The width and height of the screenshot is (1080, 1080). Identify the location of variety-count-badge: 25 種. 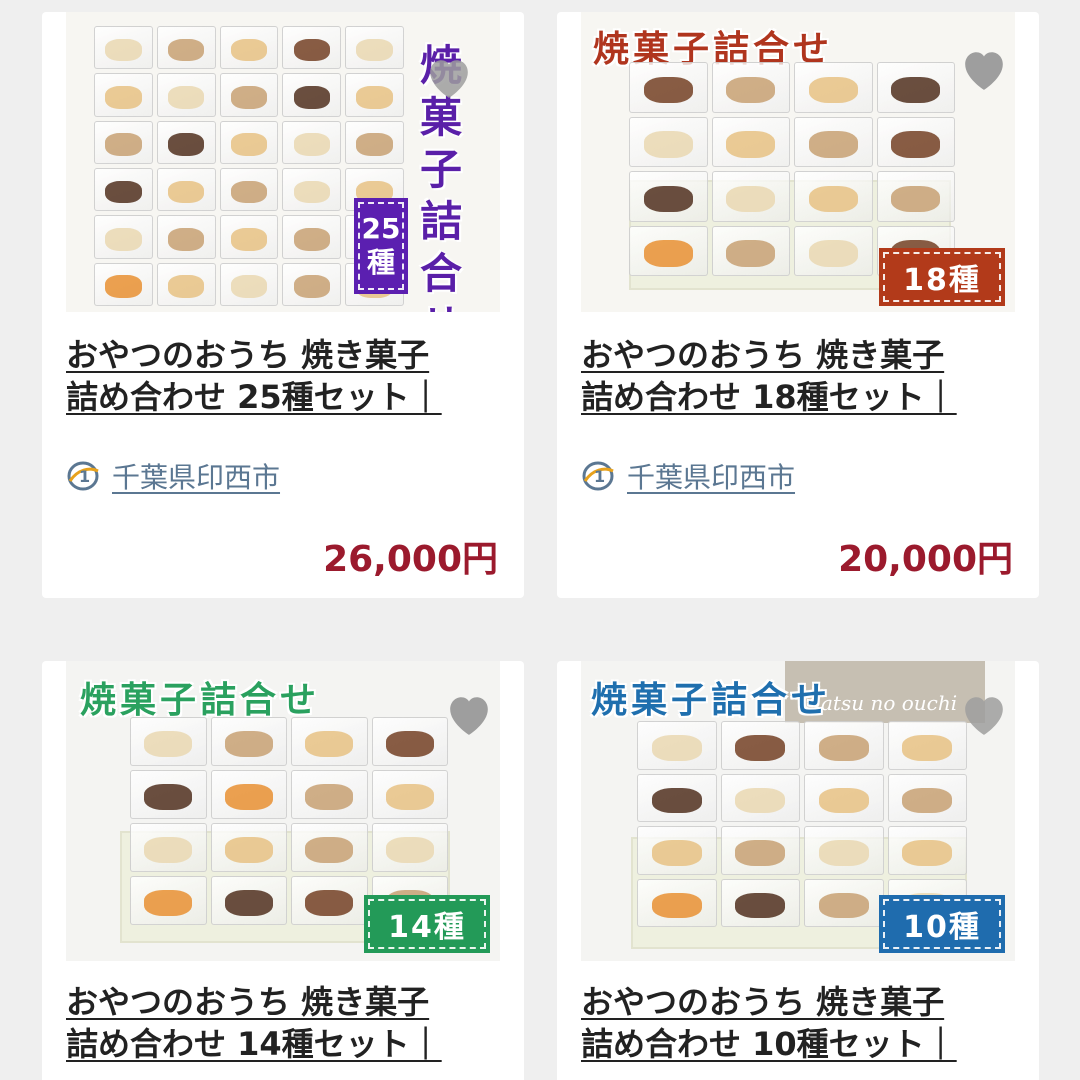
(381, 246).